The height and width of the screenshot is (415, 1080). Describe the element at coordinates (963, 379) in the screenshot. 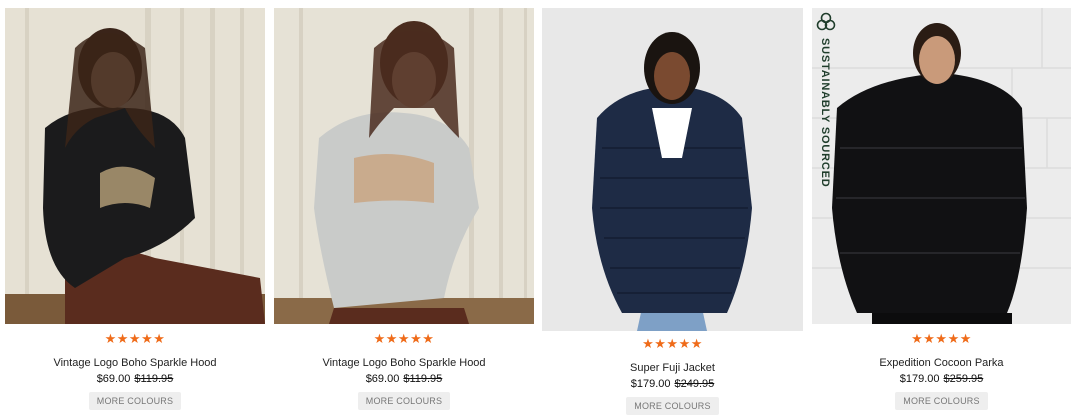

I see `original-price: $259.95` at that location.